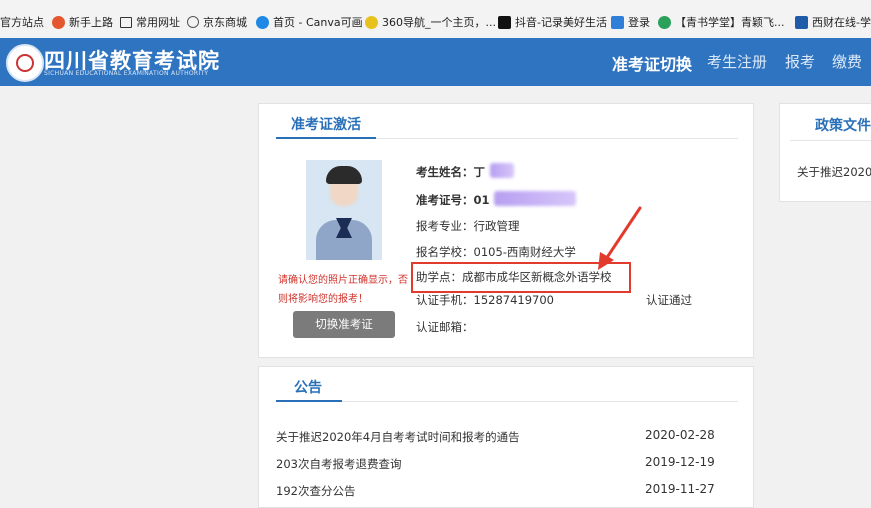  I want to click on name-blur-mask, so click(502, 170).